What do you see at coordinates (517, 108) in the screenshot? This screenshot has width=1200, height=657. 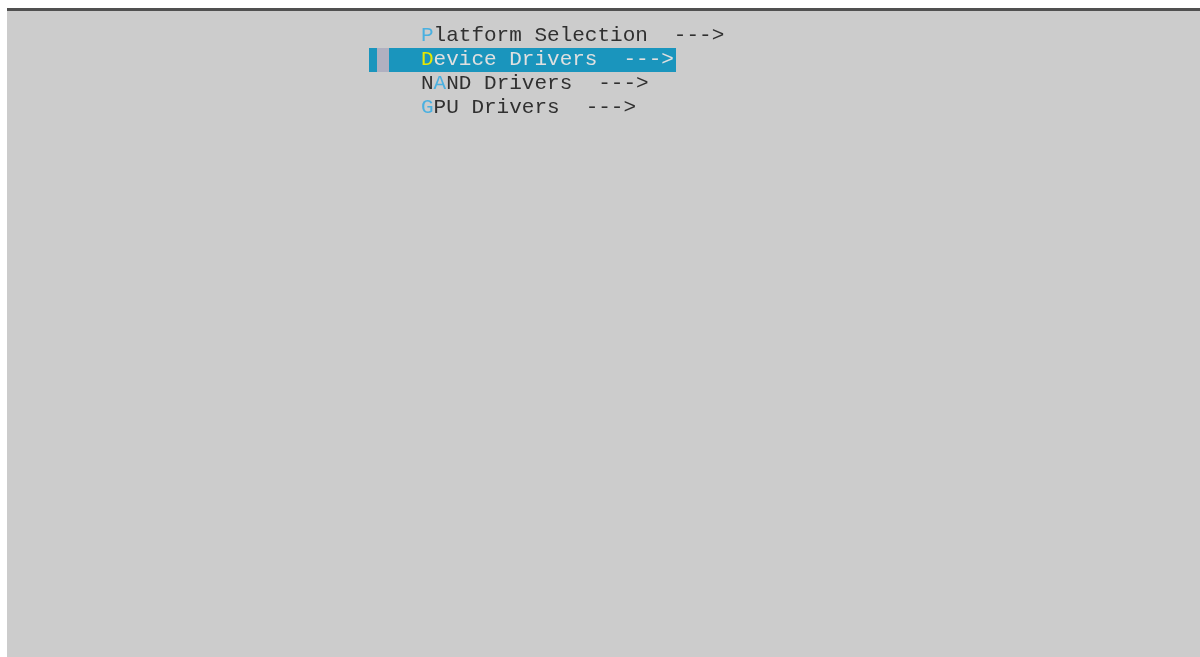 I see `menu-item: GPU Drivers --->` at bounding box center [517, 108].